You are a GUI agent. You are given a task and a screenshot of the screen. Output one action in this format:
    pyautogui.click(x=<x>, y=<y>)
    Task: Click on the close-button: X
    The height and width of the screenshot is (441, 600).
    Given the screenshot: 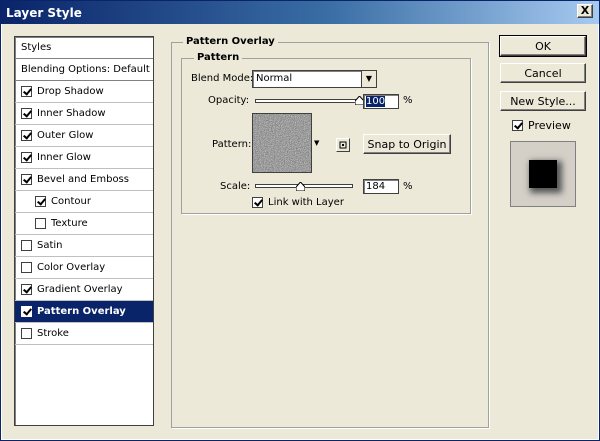 What is the action you would take?
    pyautogui.click(x=585, y=11)
    